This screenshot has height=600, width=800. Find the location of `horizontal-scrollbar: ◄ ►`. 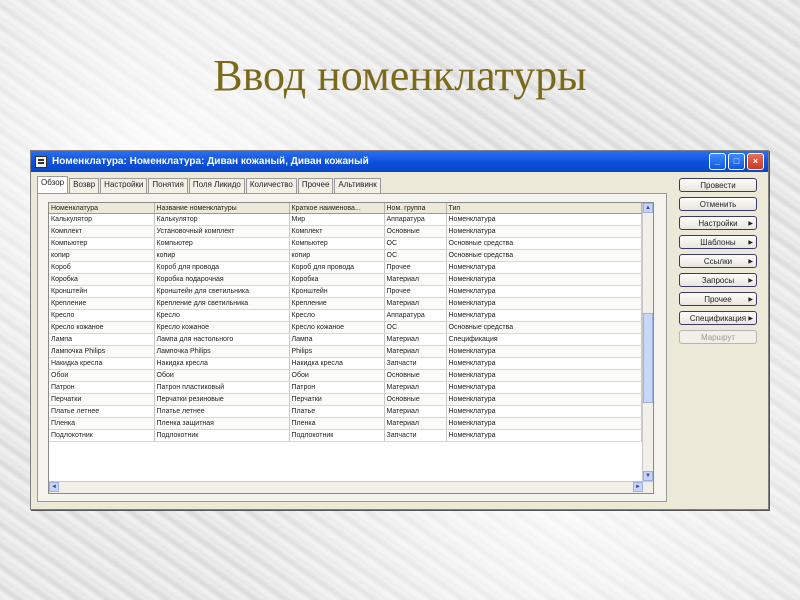

horizontal-scrollbar: ◄ ► is located at coordinates (351, 487).